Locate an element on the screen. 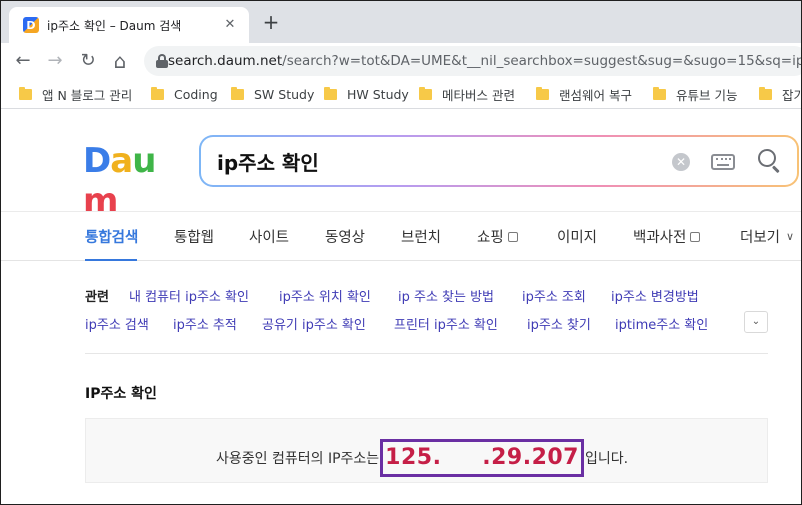 The height and width of the screenshot is (505, 802). search-box: ip주소 확인 ✕ is located at coordinates (499, 161).